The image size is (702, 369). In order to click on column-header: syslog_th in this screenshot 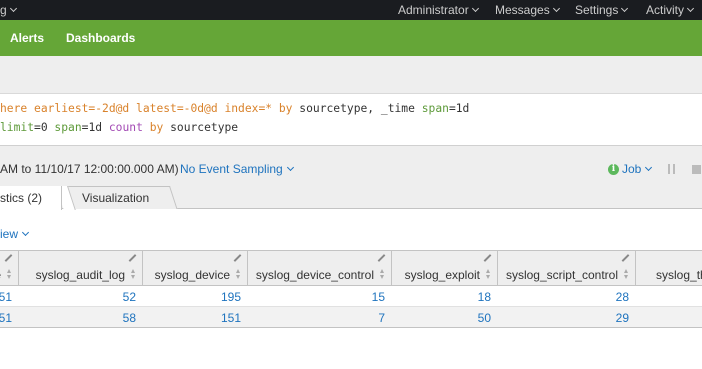, I will do `click(669, 268)`.